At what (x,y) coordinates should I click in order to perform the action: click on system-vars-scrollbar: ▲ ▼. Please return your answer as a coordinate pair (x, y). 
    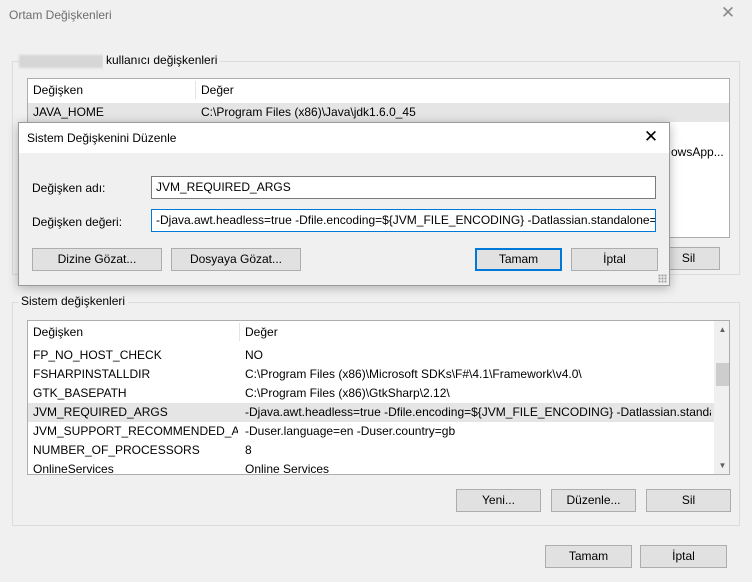
    Looking at the image, I should click on (721, 397).